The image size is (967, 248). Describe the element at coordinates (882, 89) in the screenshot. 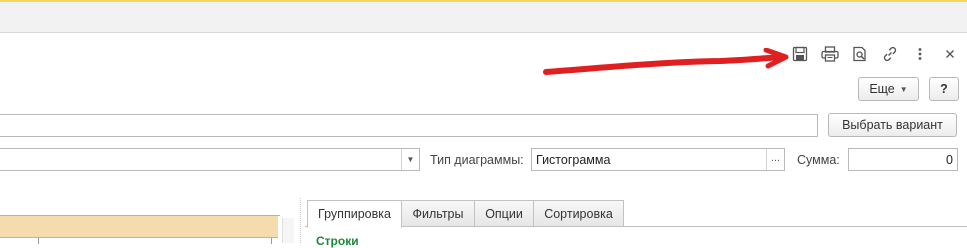

I see `more-button-label: Еще` at that location.